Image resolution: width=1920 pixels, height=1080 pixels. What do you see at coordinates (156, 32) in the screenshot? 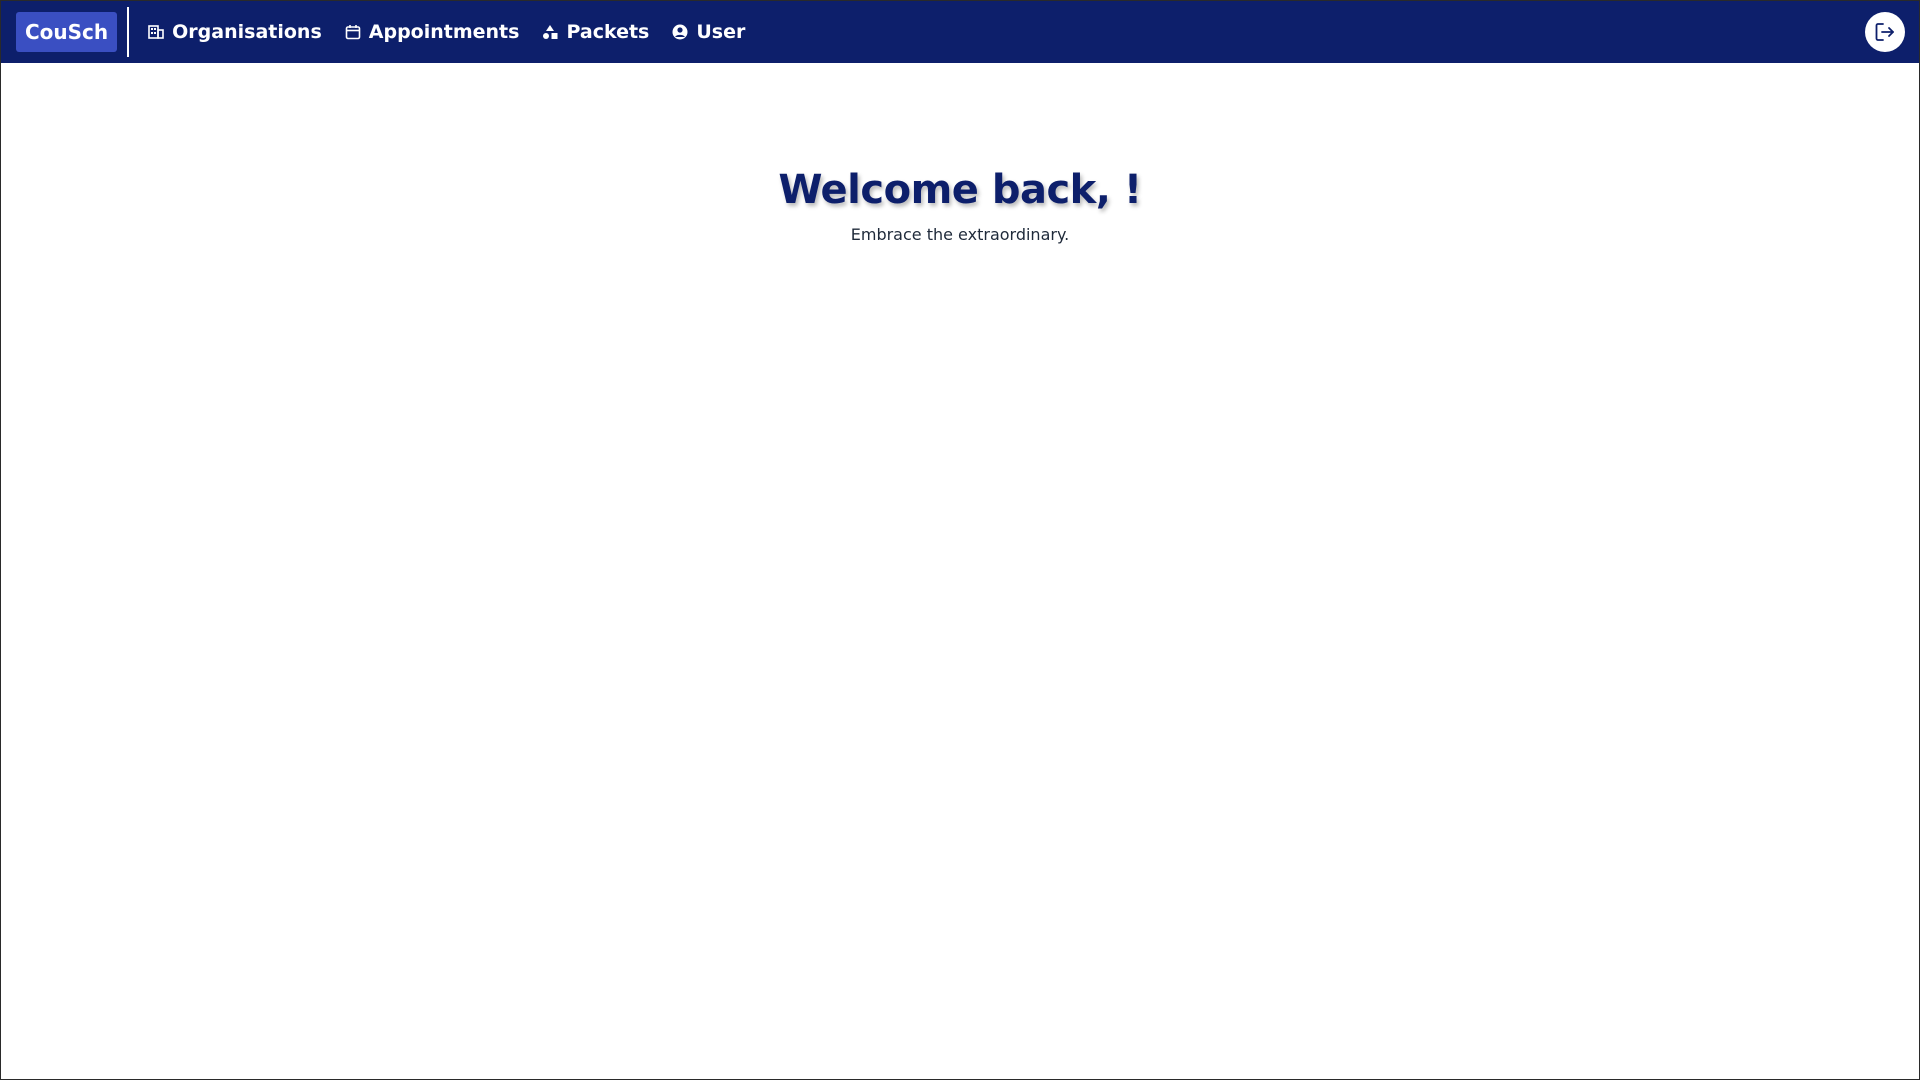
I see `building-icon` at bounding box center [156, 32].